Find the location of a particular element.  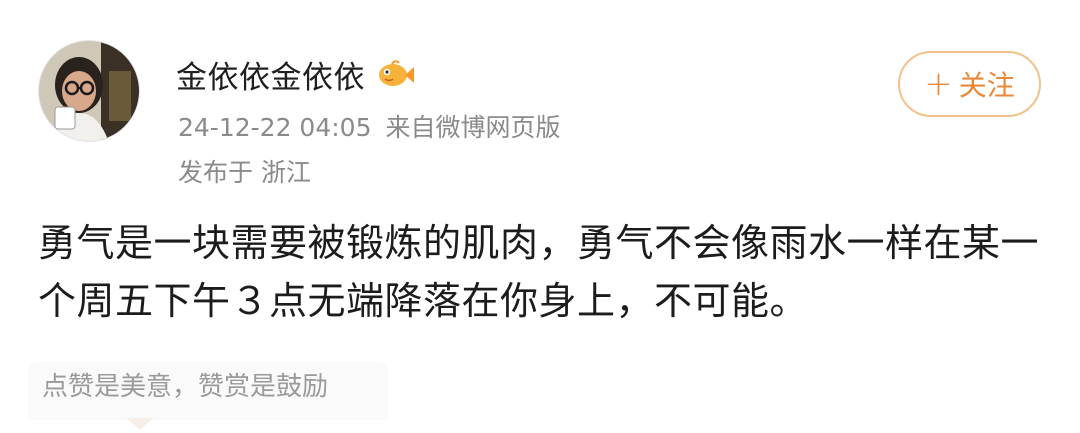

avatar is located at coordinates (89, 91).